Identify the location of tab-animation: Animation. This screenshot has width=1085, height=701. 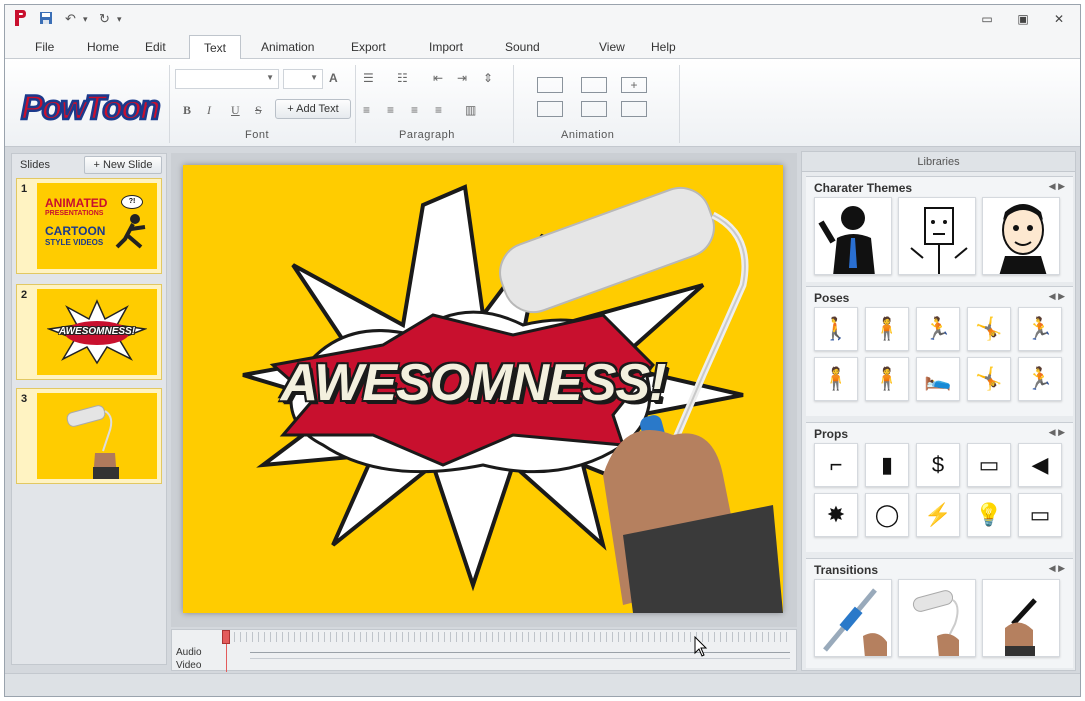
(287, 49).